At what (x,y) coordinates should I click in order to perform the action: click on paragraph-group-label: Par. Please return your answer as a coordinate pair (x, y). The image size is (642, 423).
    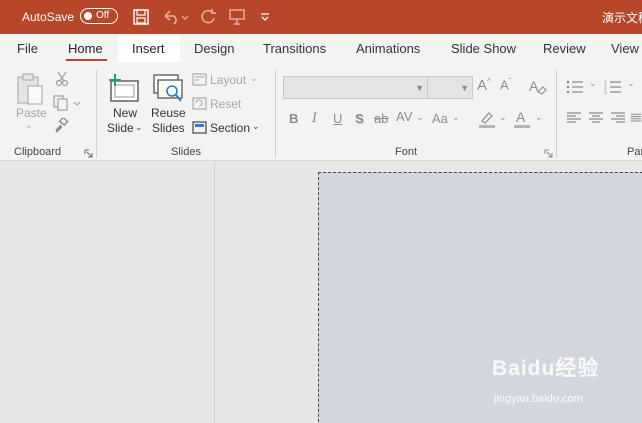
    Looking at the image, I should click on (634, 152).